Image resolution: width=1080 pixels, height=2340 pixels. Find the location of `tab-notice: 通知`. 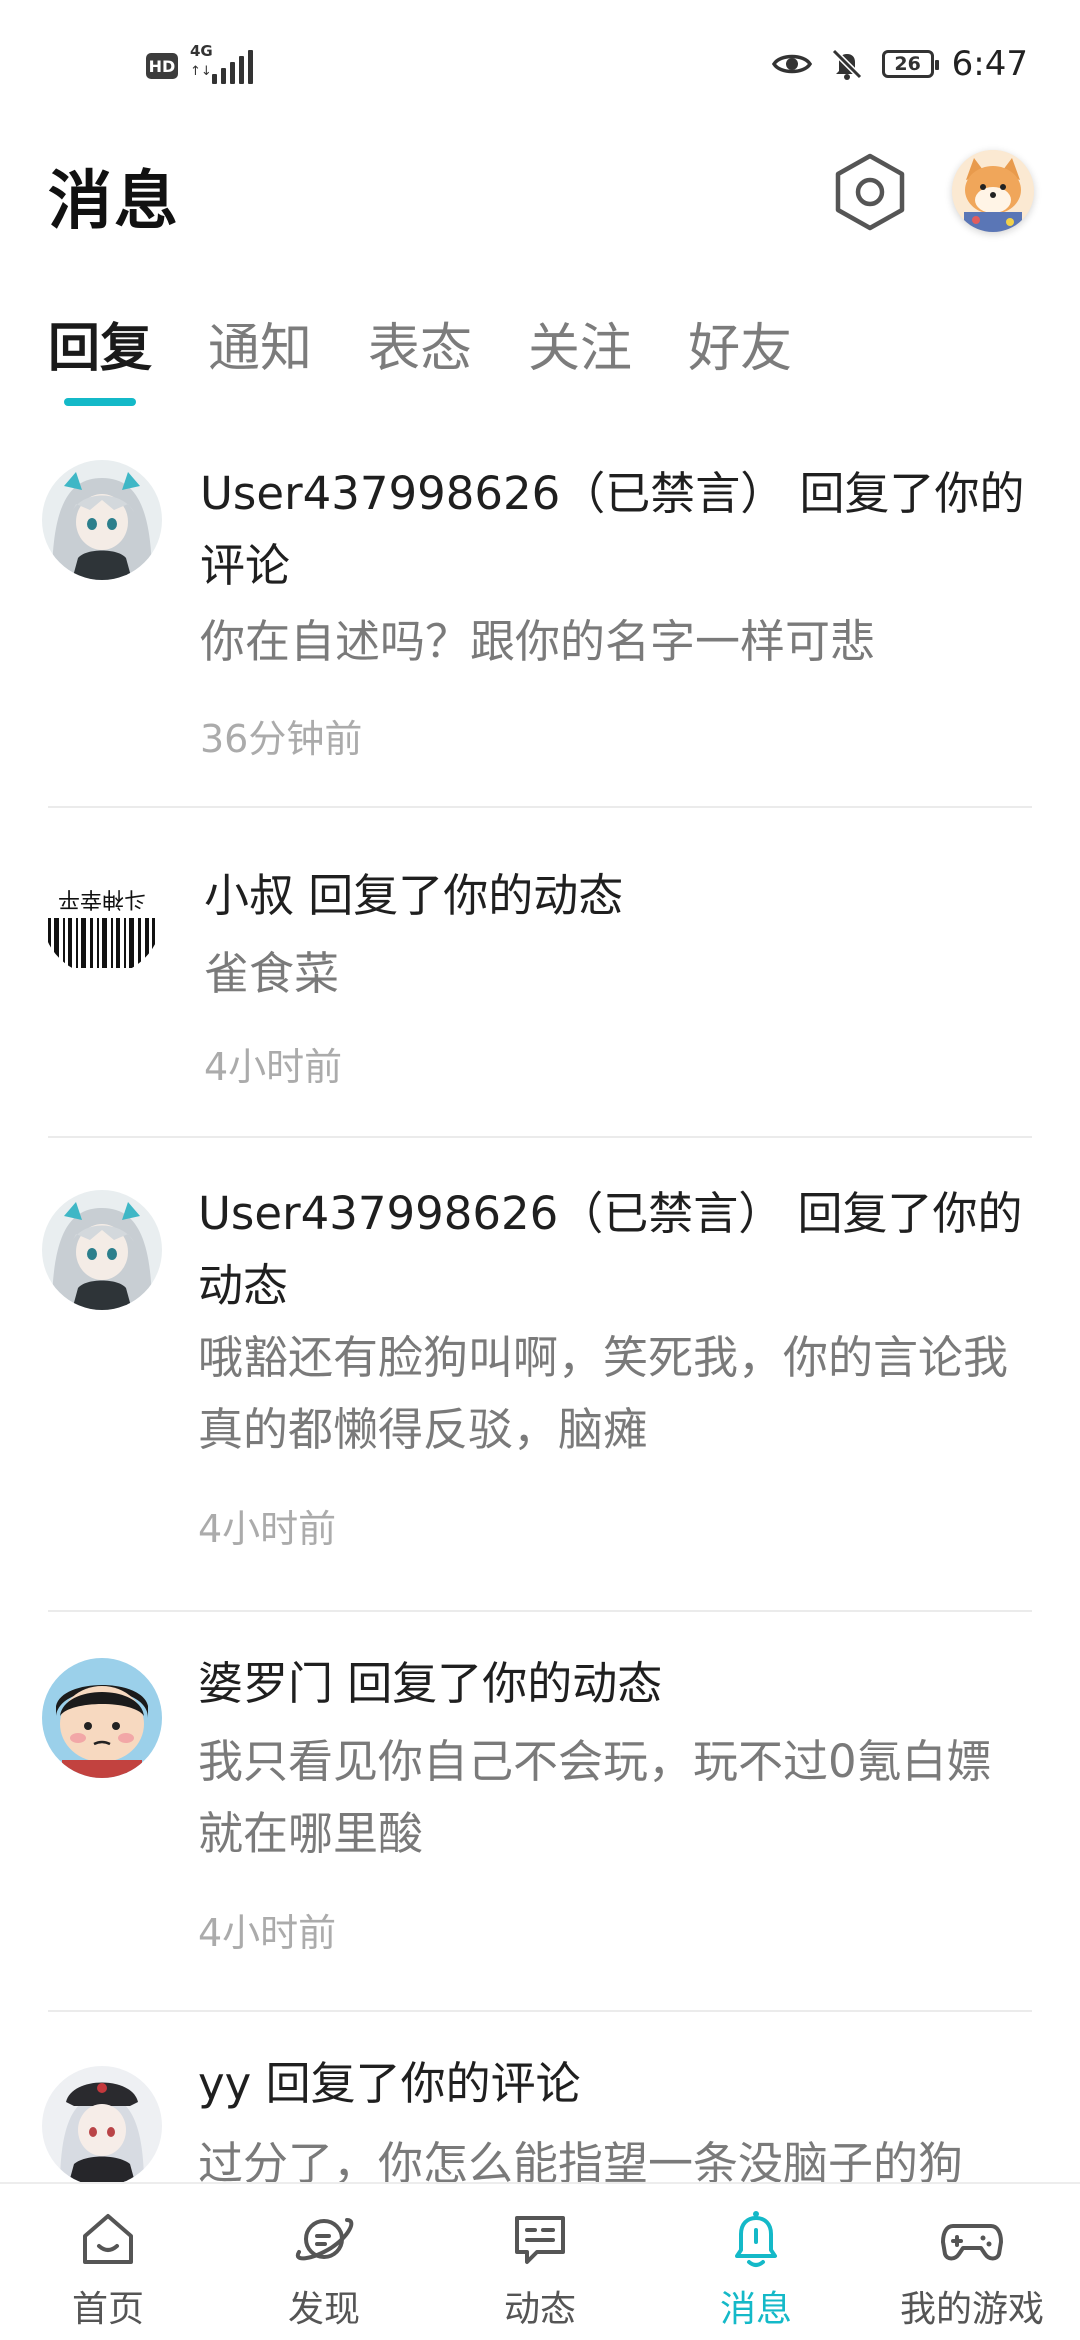

tab-notice: 通知 is located at coordinates (260, 343).